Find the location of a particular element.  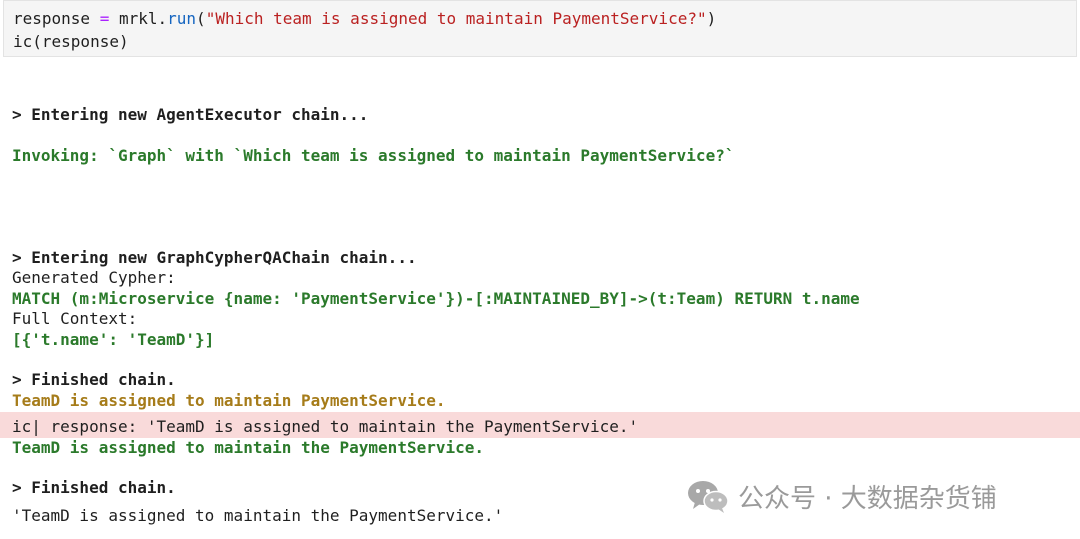

code-method: run is located at coordinates (182, 18).